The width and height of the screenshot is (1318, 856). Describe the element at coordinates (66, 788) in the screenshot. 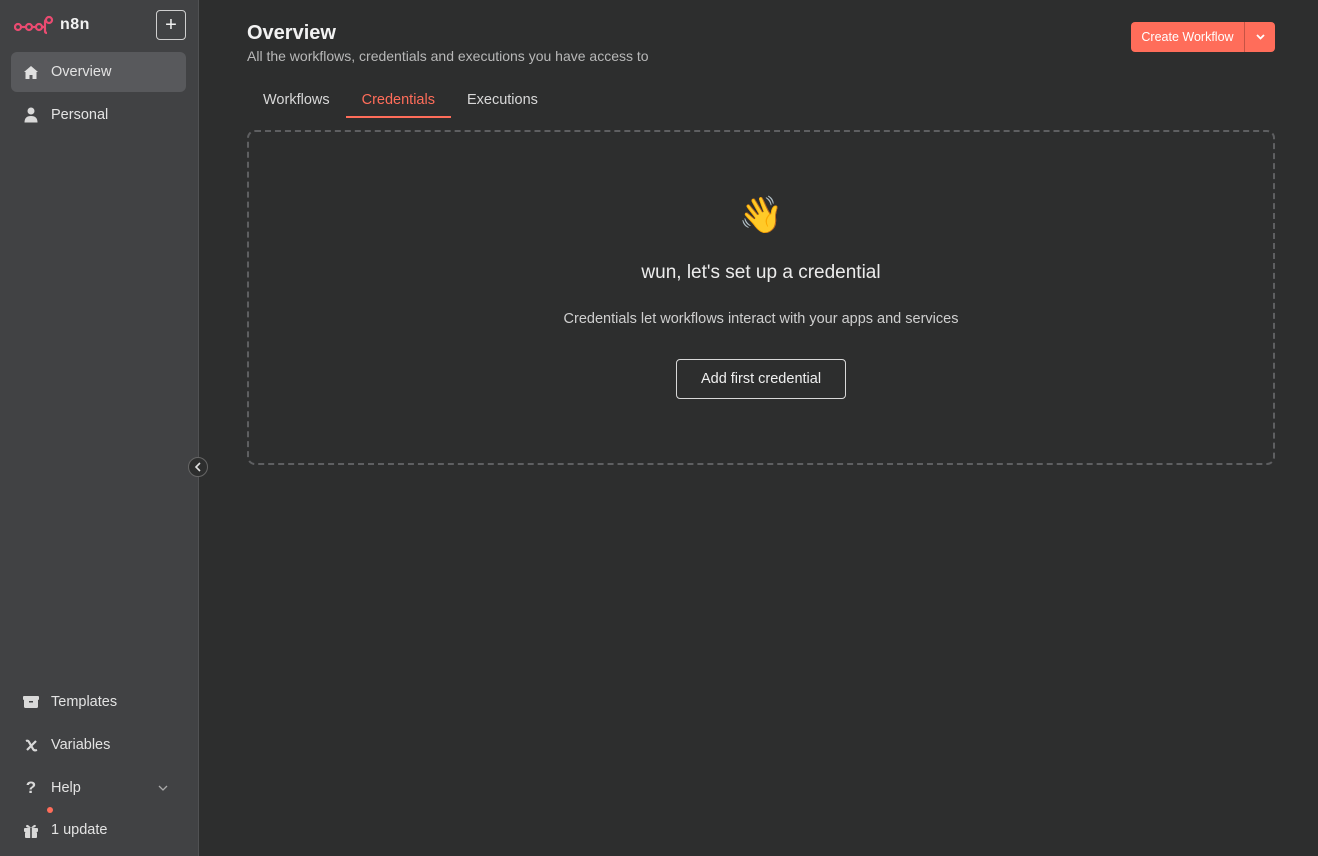

I see `sidebar-item-label: Help` at that location.